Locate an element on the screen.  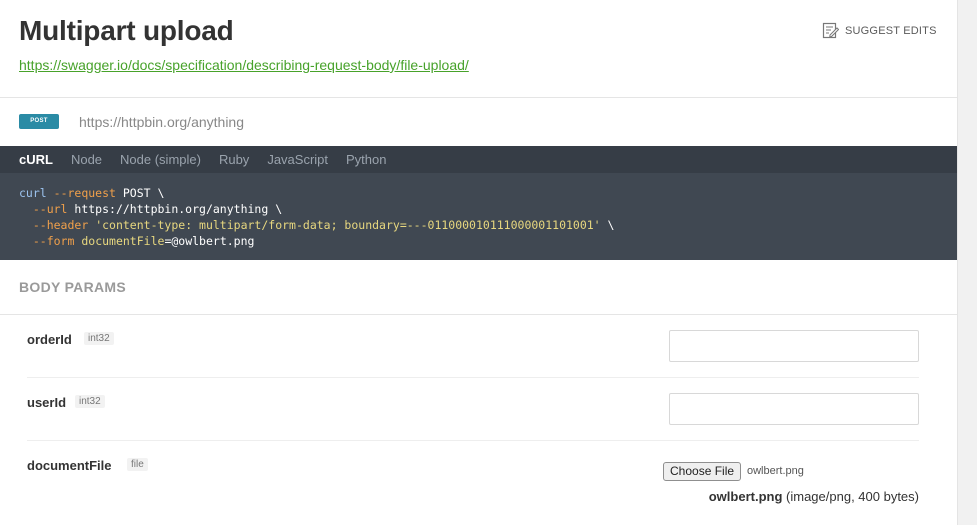
code-token: --request is located at coordinates (84, 193).